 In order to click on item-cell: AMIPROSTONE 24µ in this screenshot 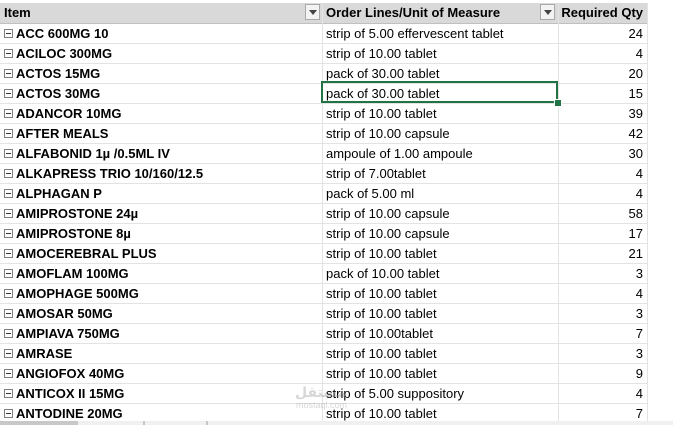, I will do `click(161, 213)`.